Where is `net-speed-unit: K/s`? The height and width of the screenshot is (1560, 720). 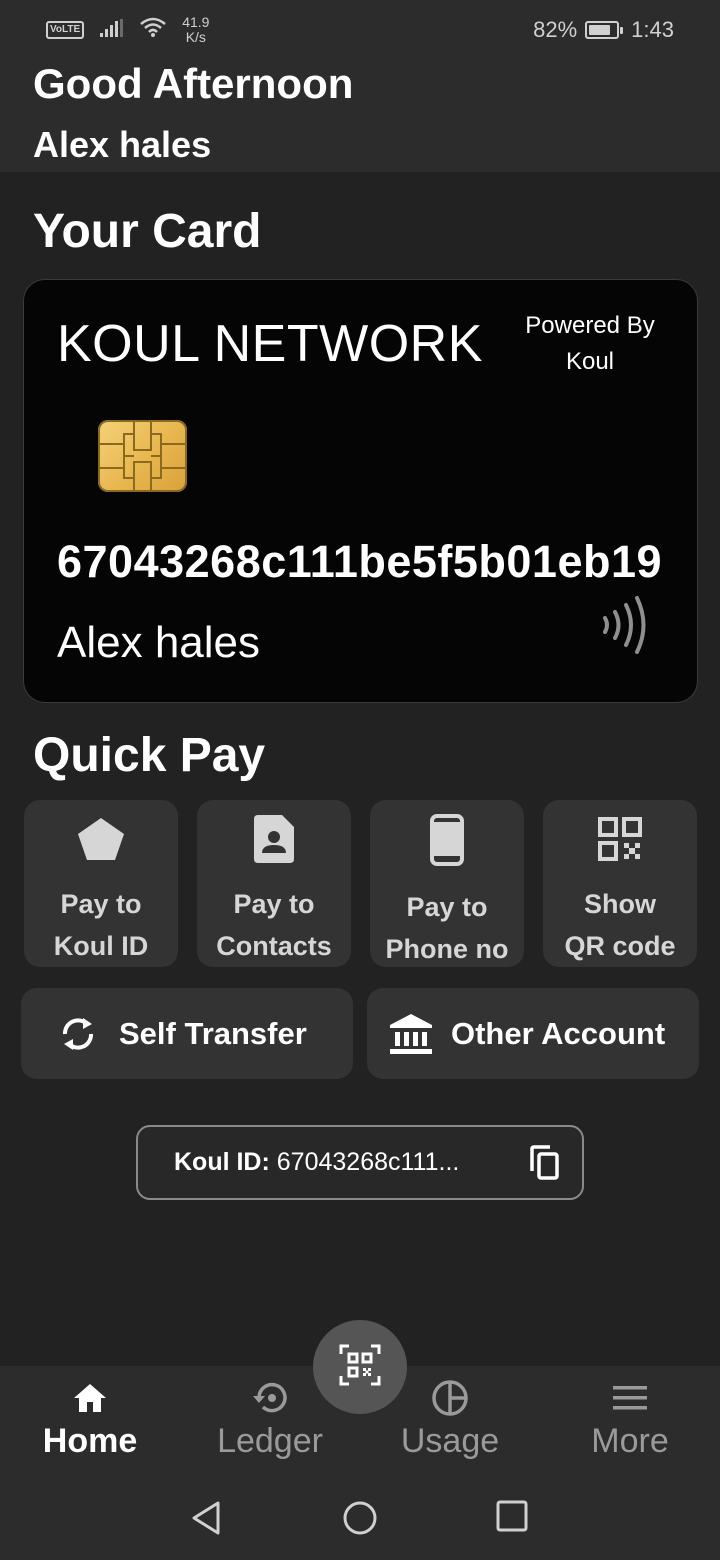
net-speed-unit: K/s is located at coordinates (195, 37).